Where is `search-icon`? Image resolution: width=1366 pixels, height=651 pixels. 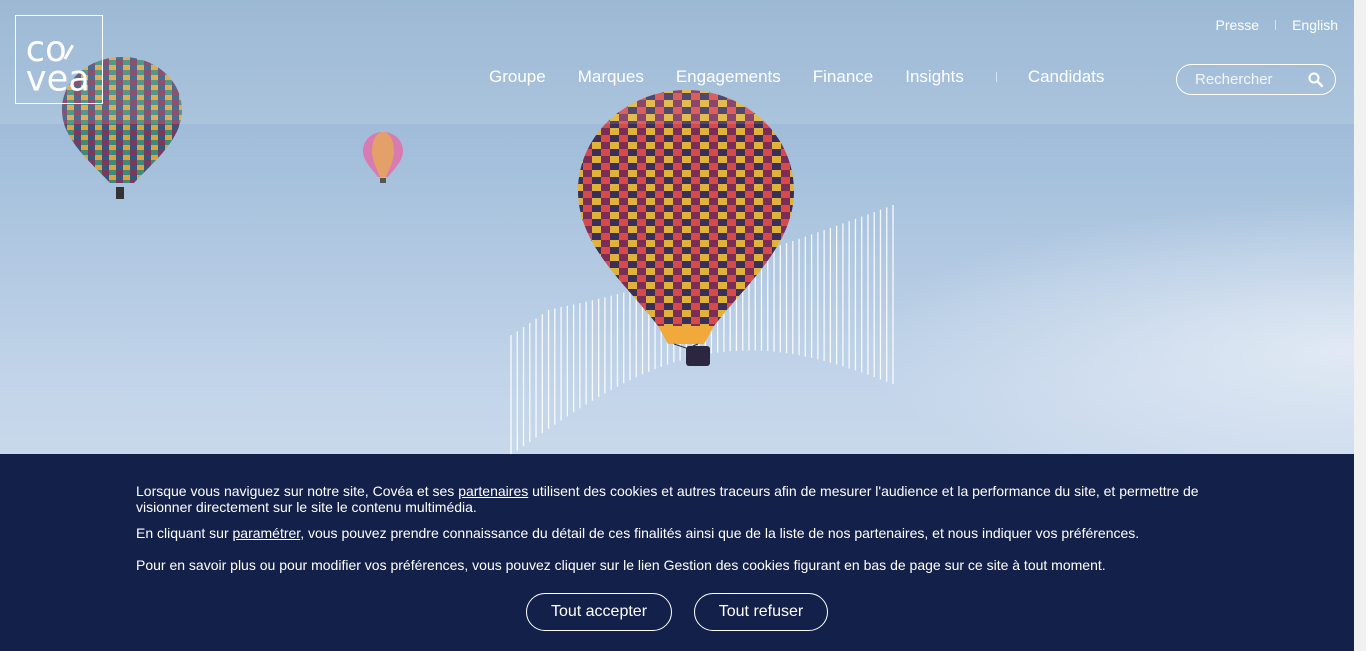 search-icon is located at coordinates (1316, 80).